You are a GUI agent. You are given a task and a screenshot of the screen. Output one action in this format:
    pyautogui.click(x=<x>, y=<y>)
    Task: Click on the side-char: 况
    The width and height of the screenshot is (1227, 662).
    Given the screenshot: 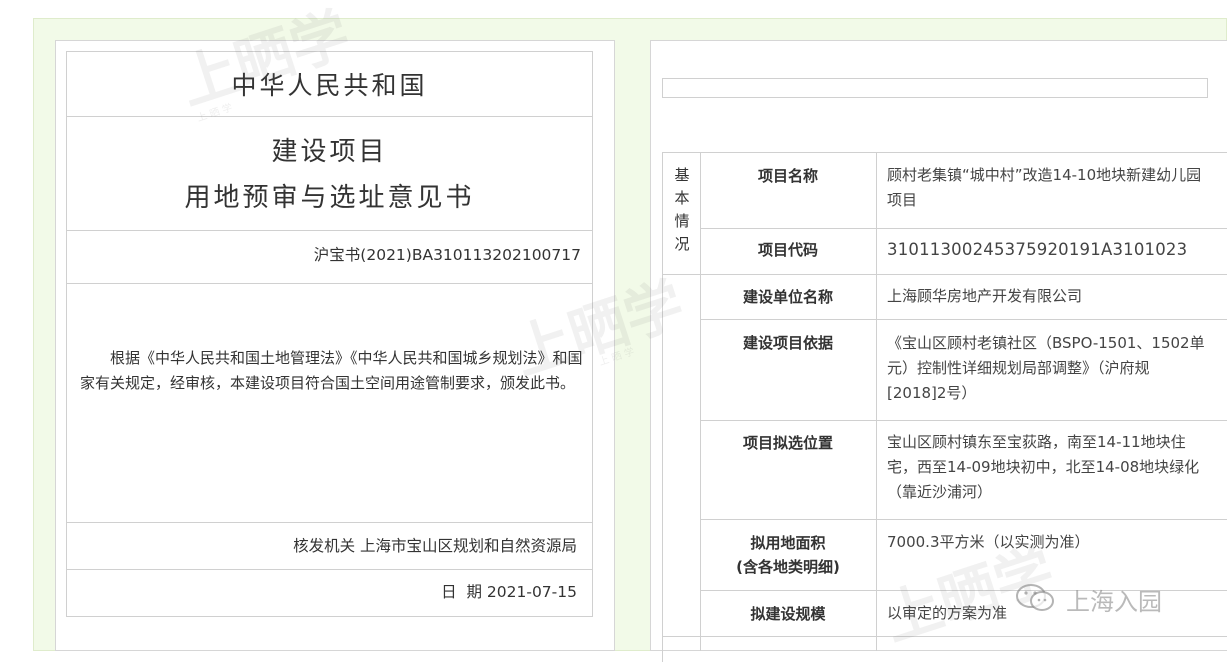 What is the action you would take?
    pyautogui.click(x=682, y=244)
    